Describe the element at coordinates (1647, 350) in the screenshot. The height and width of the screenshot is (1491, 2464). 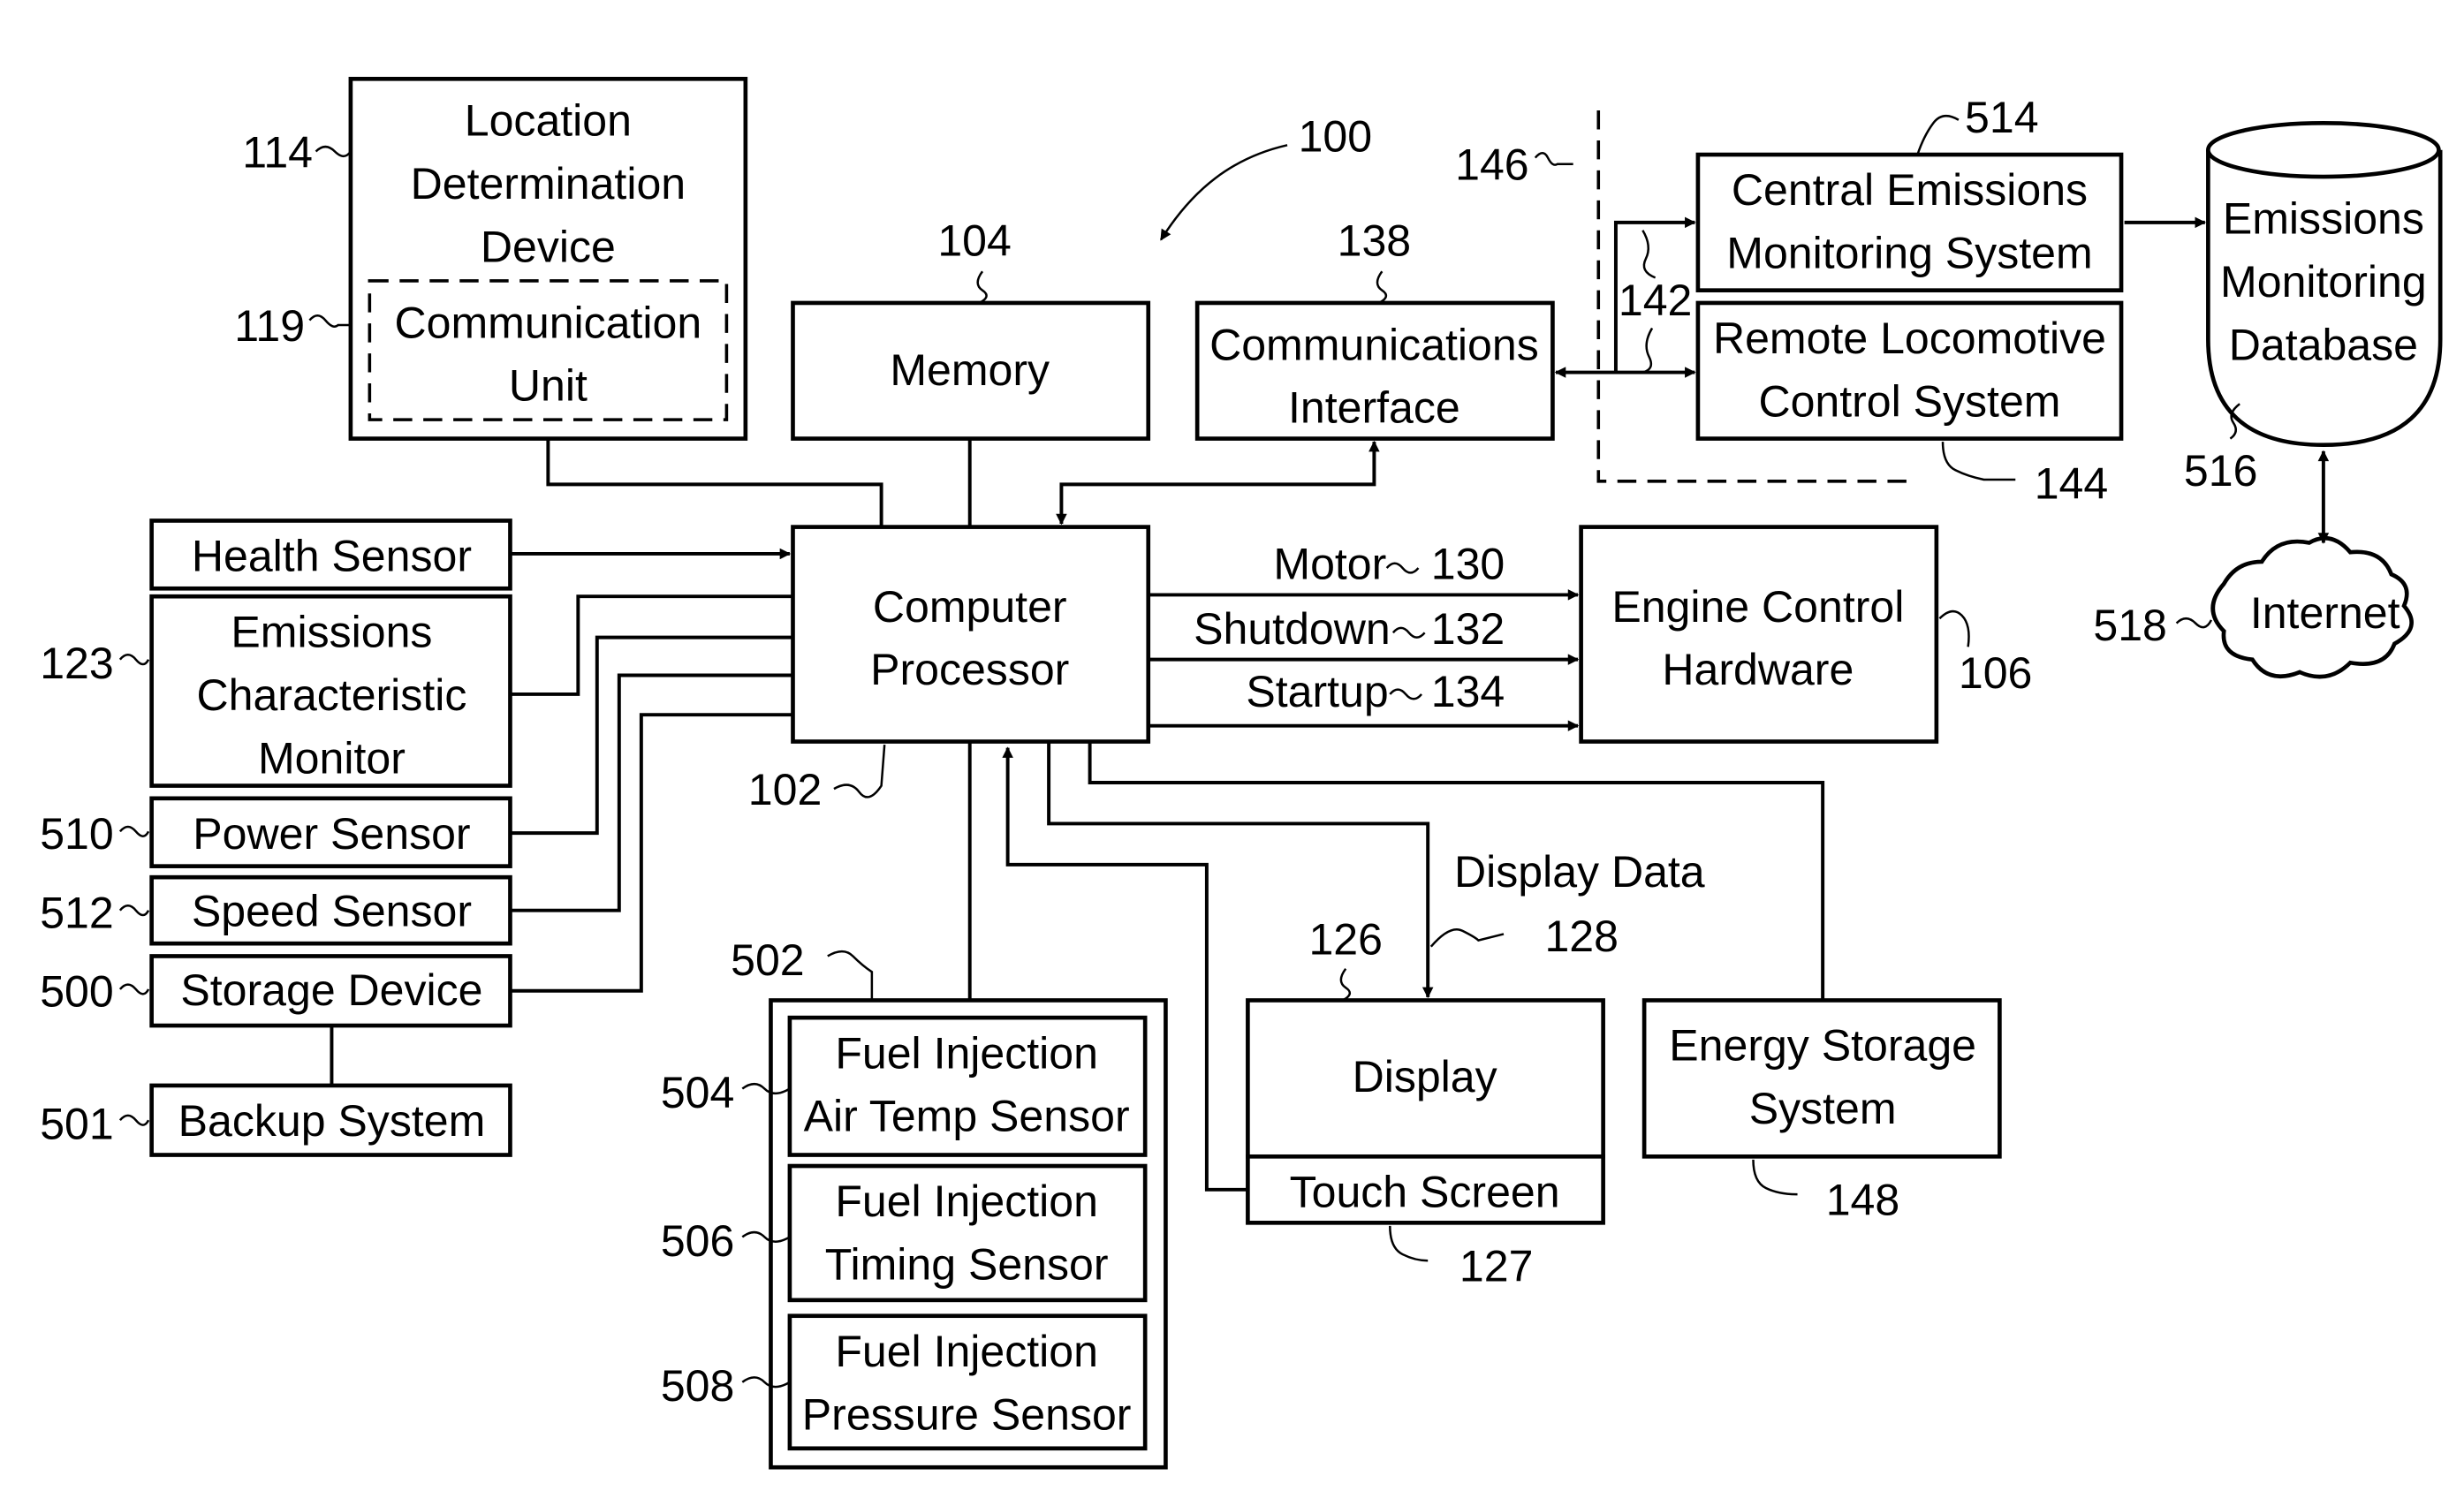
I see `ref-142-leader-bottom` at that location.